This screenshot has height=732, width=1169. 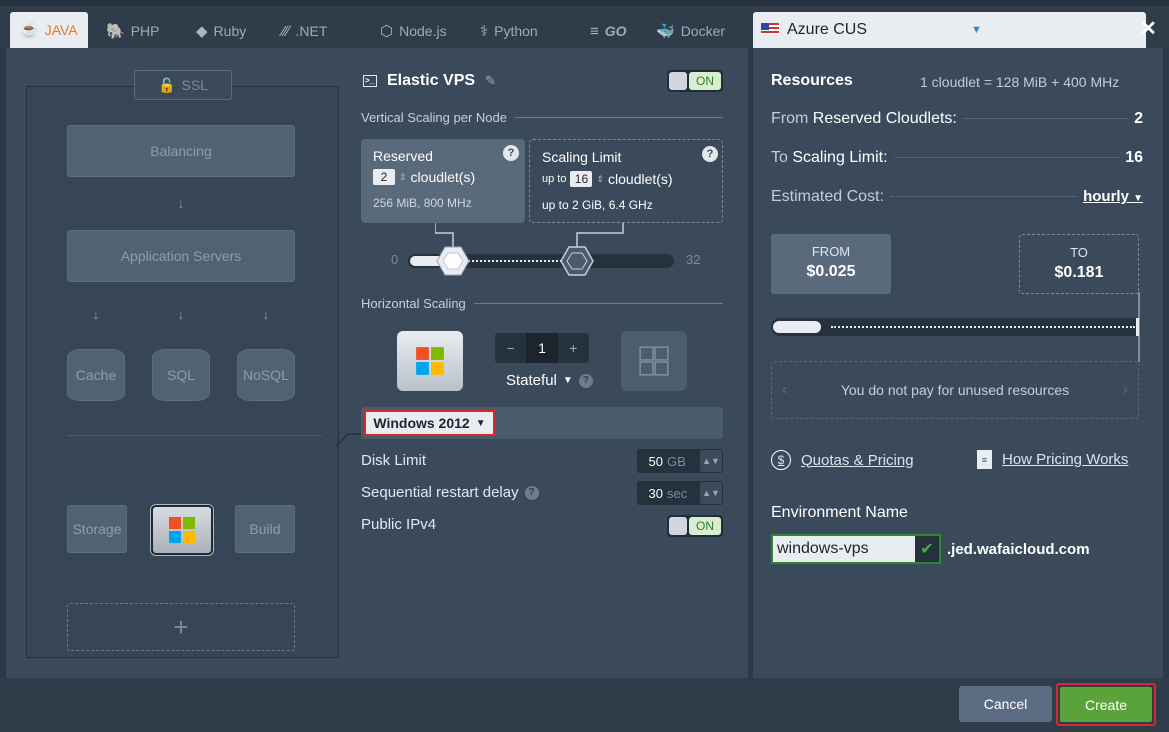 I want to click on pencil-icon: ✎, so click(x=490, y=81).